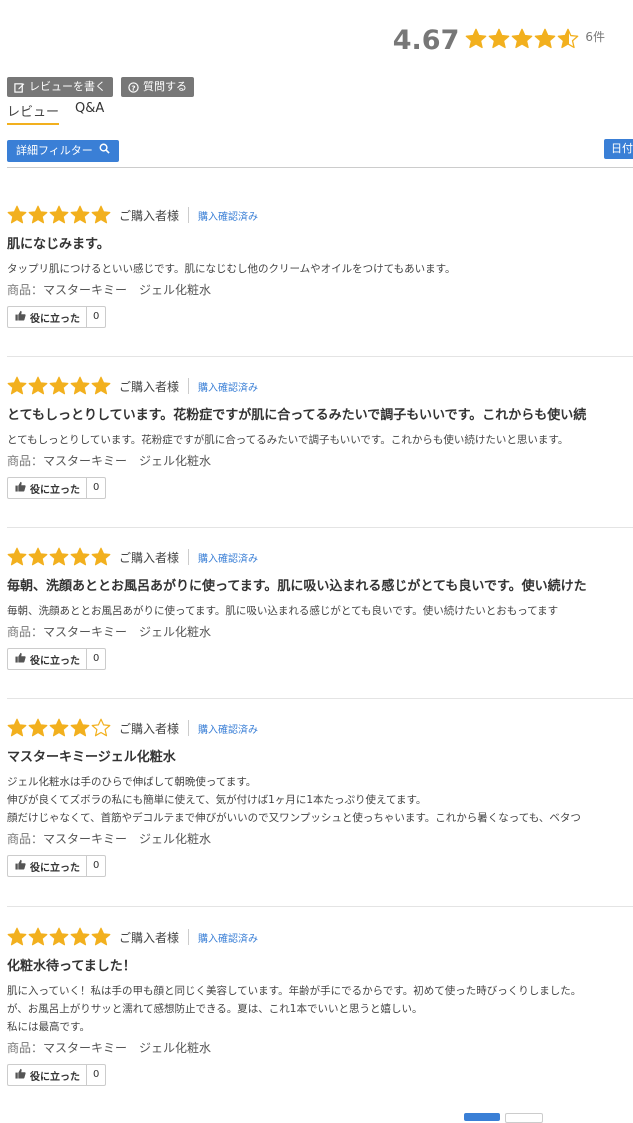  Describe the element at coordinates (524, 1118) in the screenshot. I see `pagination-next` at that location.